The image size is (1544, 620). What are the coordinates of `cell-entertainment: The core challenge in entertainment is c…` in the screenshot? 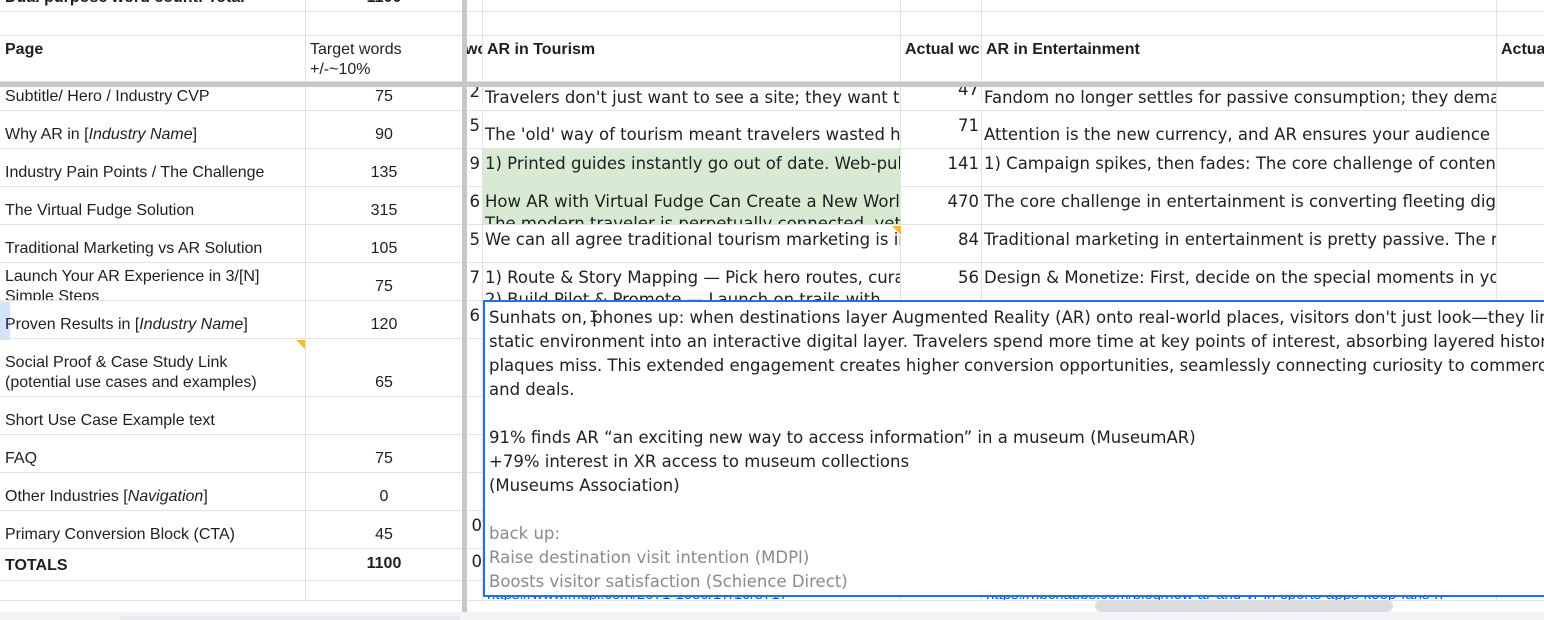 It's located at (1239, 205).